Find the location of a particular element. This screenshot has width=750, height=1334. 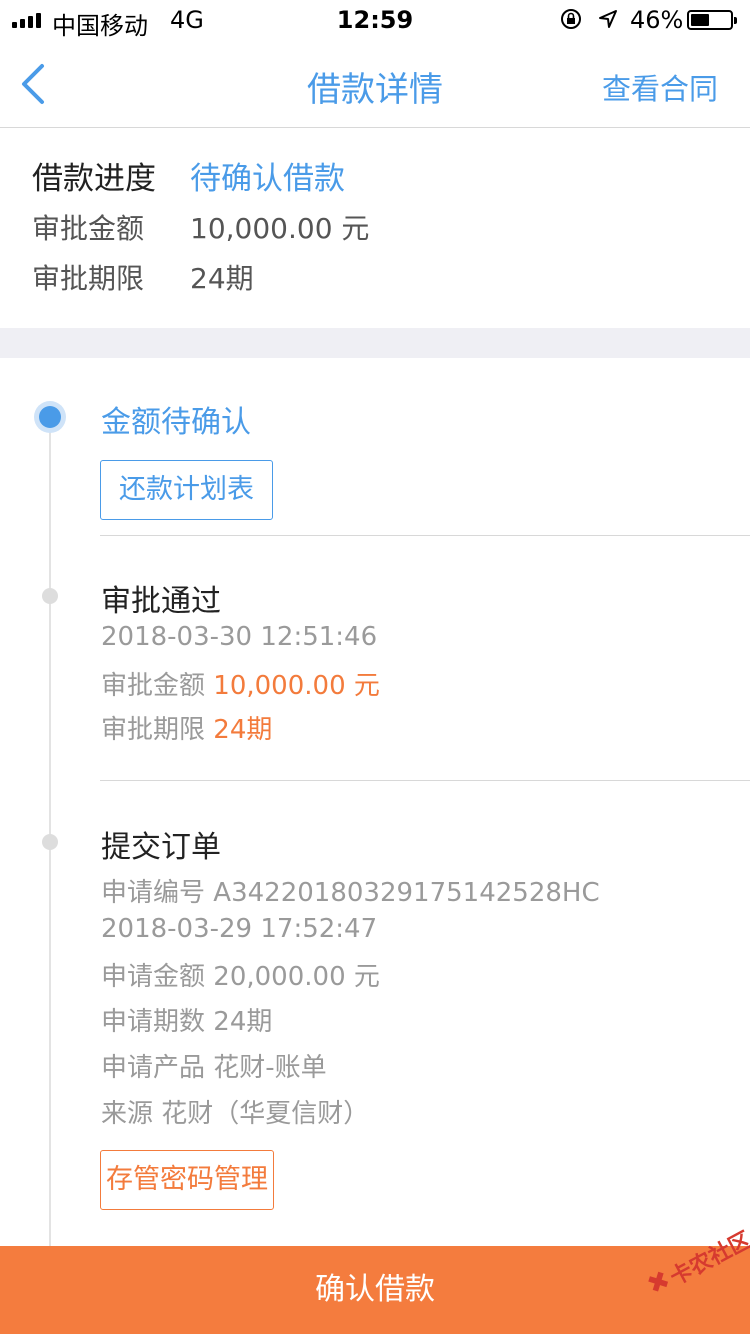

status-bar: 中国移动 4G 12:59 46% is located at coordinates (375, 20).